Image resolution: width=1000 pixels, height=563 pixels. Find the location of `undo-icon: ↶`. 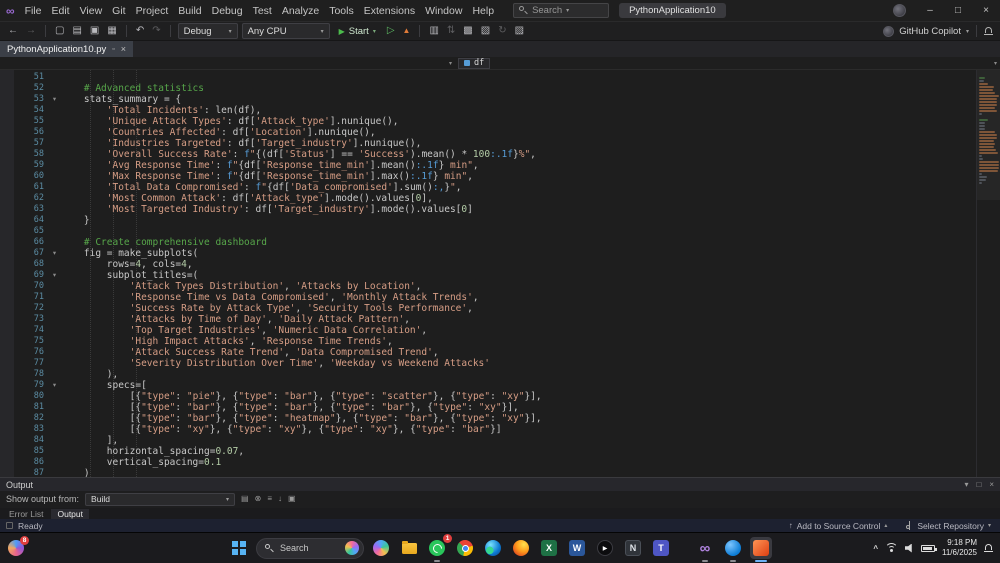

undo-icon: ↶ is located at coordinates (140, 31).